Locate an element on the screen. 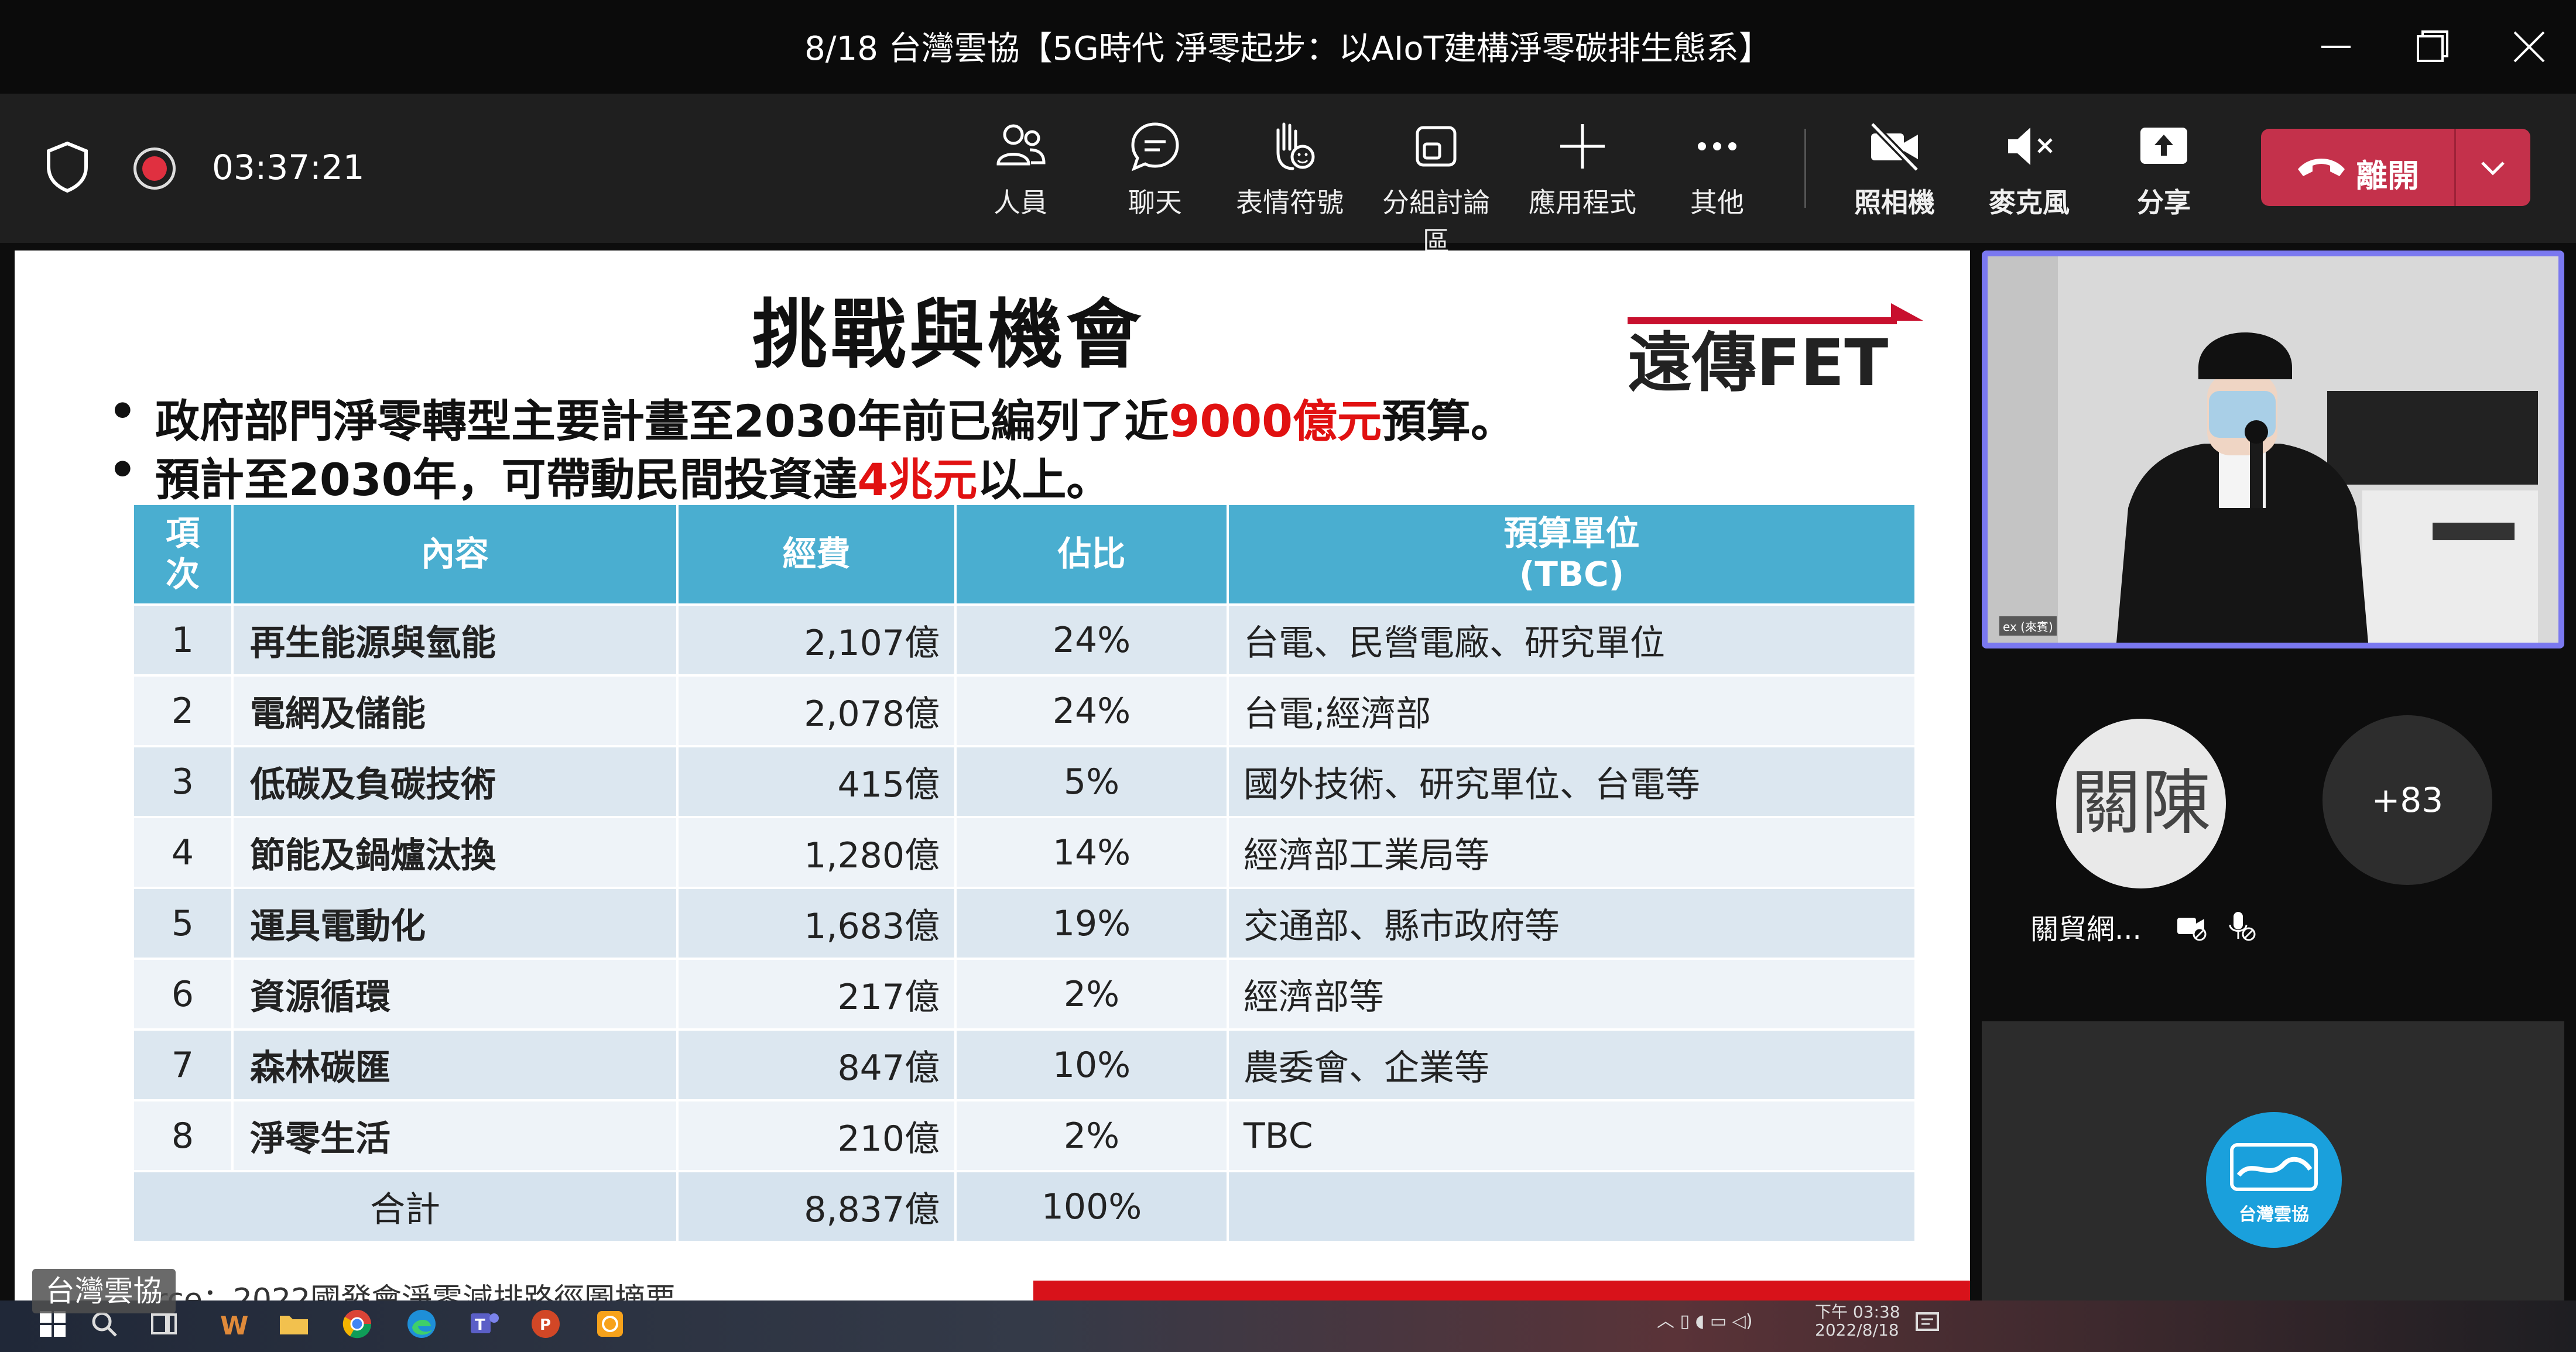  chat-button: 聊天 is located at coordinates (1155, 169).